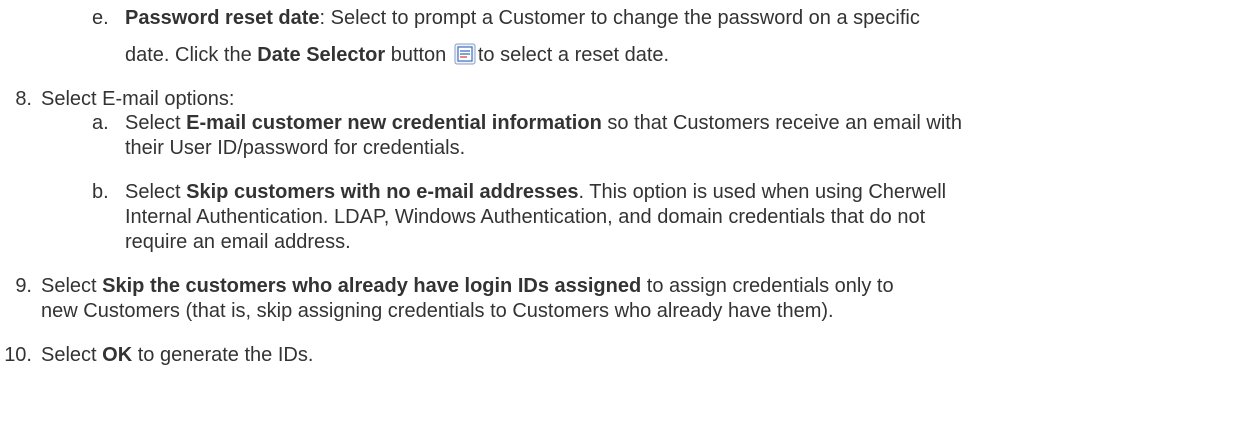 This screenshot has width=1253, height=421. Describe the element at coordinates (117, 355) in the screenshot. I see `bold-ok: OK` at that location.